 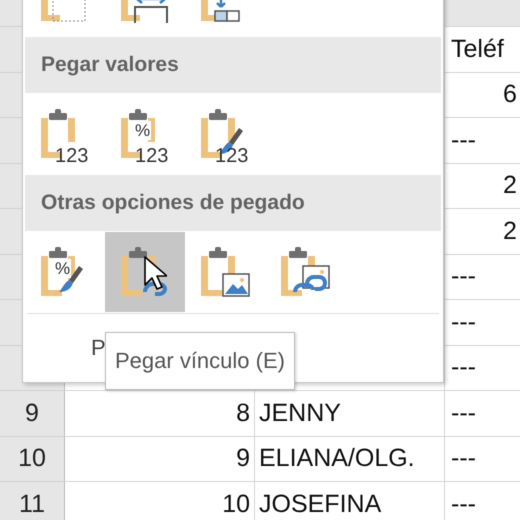 I want to click on table-cell: ELIANA/OLG., so click(x=350, y=459).